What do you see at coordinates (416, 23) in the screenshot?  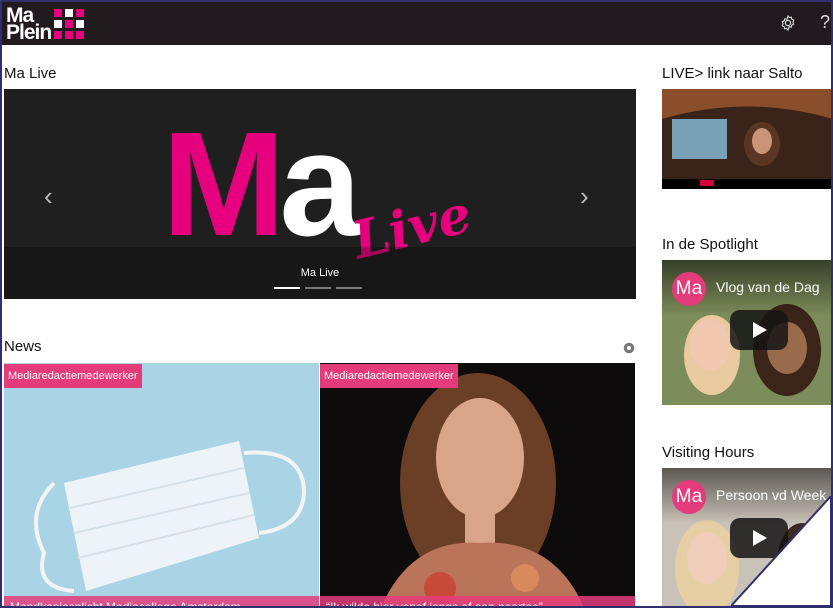 I see `top-bar: Ma Plein ?` at bounding box center [416, 23].